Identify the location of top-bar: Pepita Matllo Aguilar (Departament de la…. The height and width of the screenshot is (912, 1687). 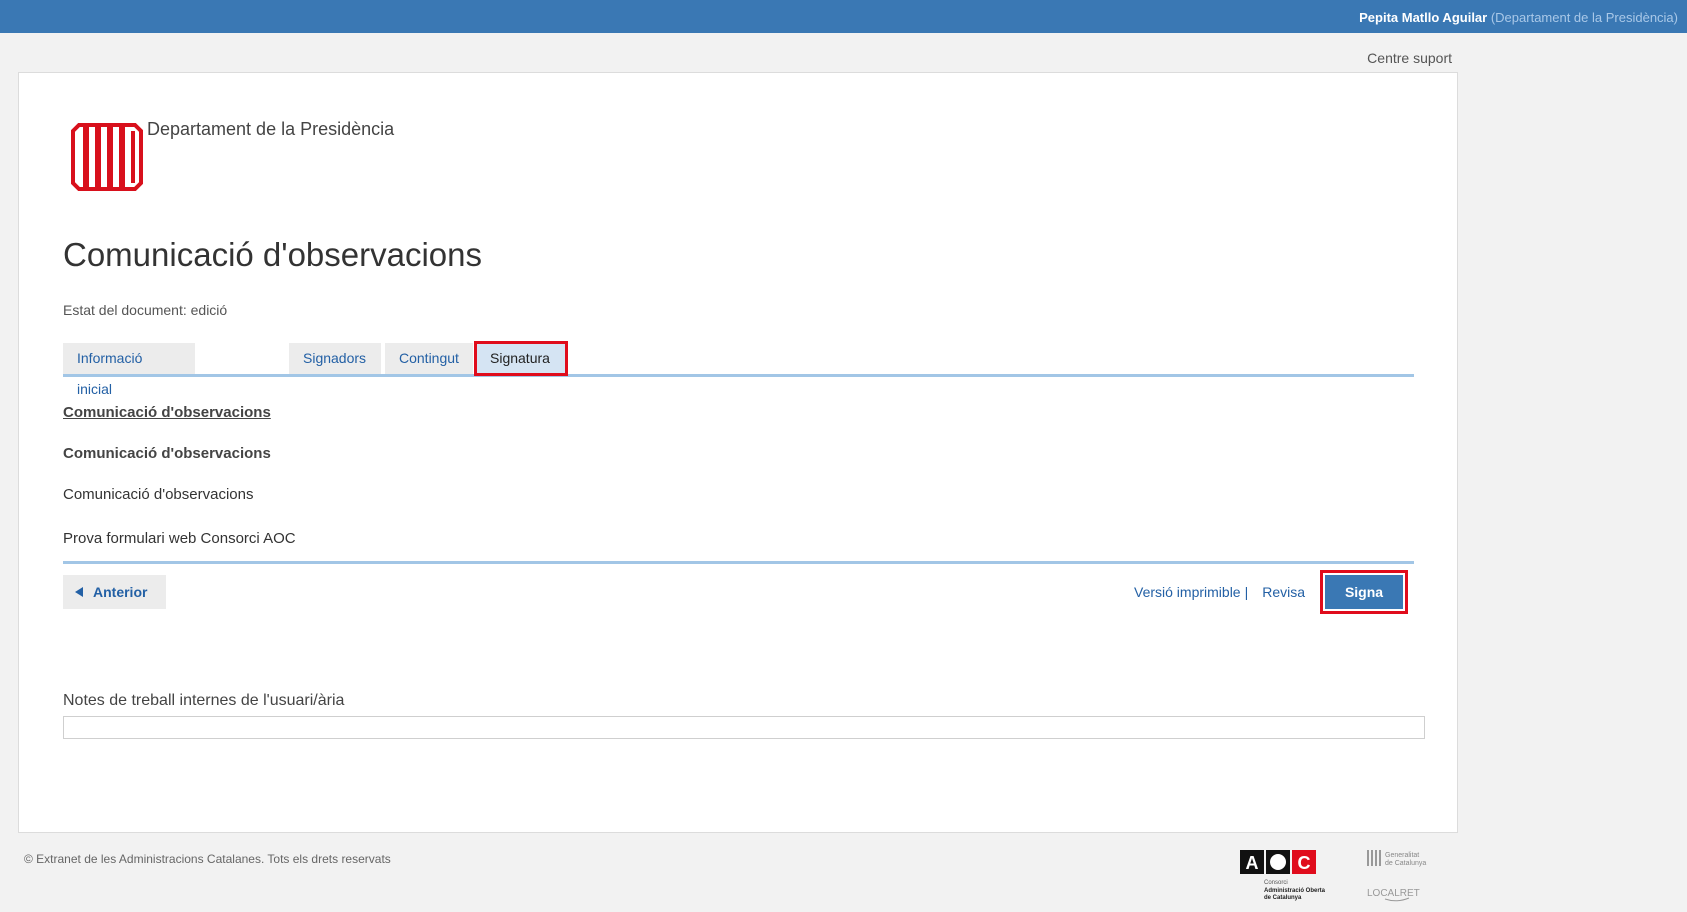
(843, 16).